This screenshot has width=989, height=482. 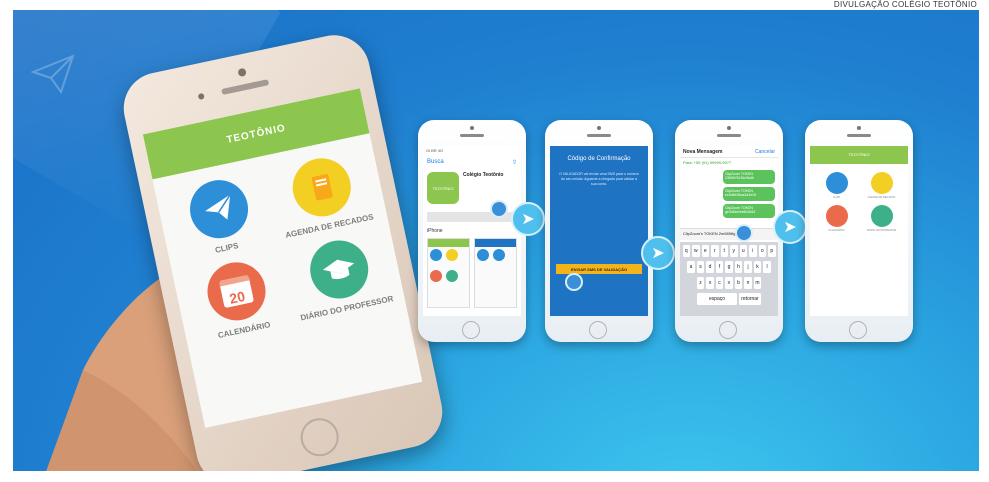 What do you see at coordinates (748, 283) in the screenshot?
I see `key: n` at bounding box center [748, 283].